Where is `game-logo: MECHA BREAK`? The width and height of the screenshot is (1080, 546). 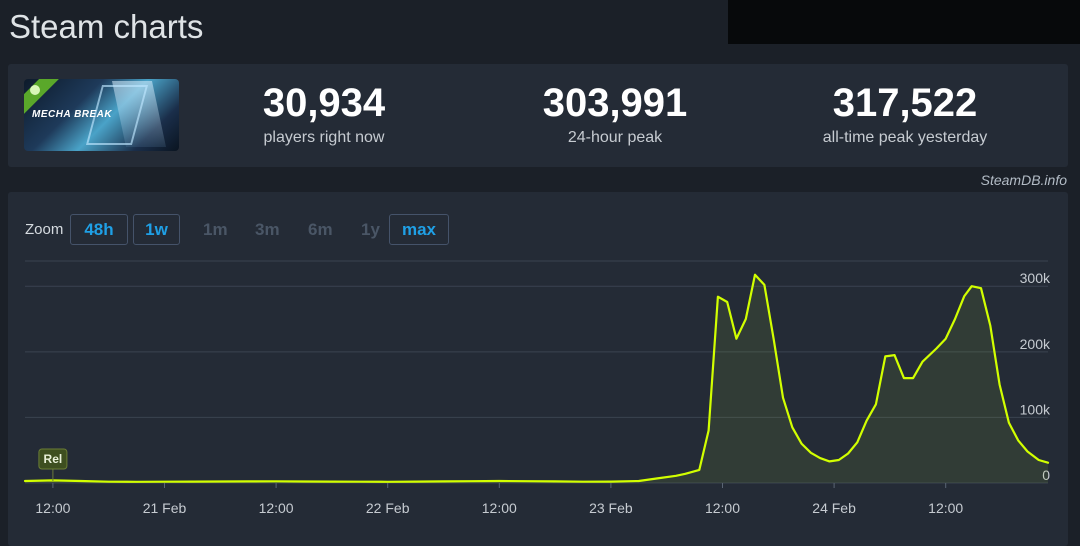 game-logo: MECHA BREAK is located at coordinates (72, 114).